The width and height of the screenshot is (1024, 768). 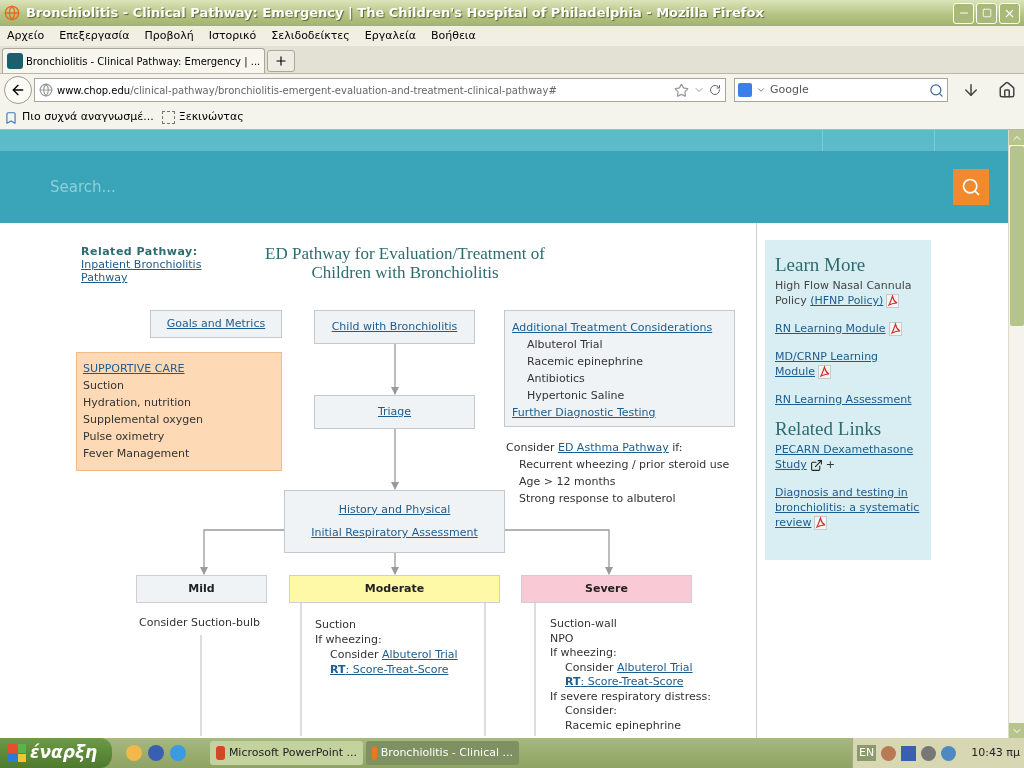 What do you see at coordinates (15, 61) in the screenshot?
I see `site-favicon-icon` at bounding box center [15, 61].